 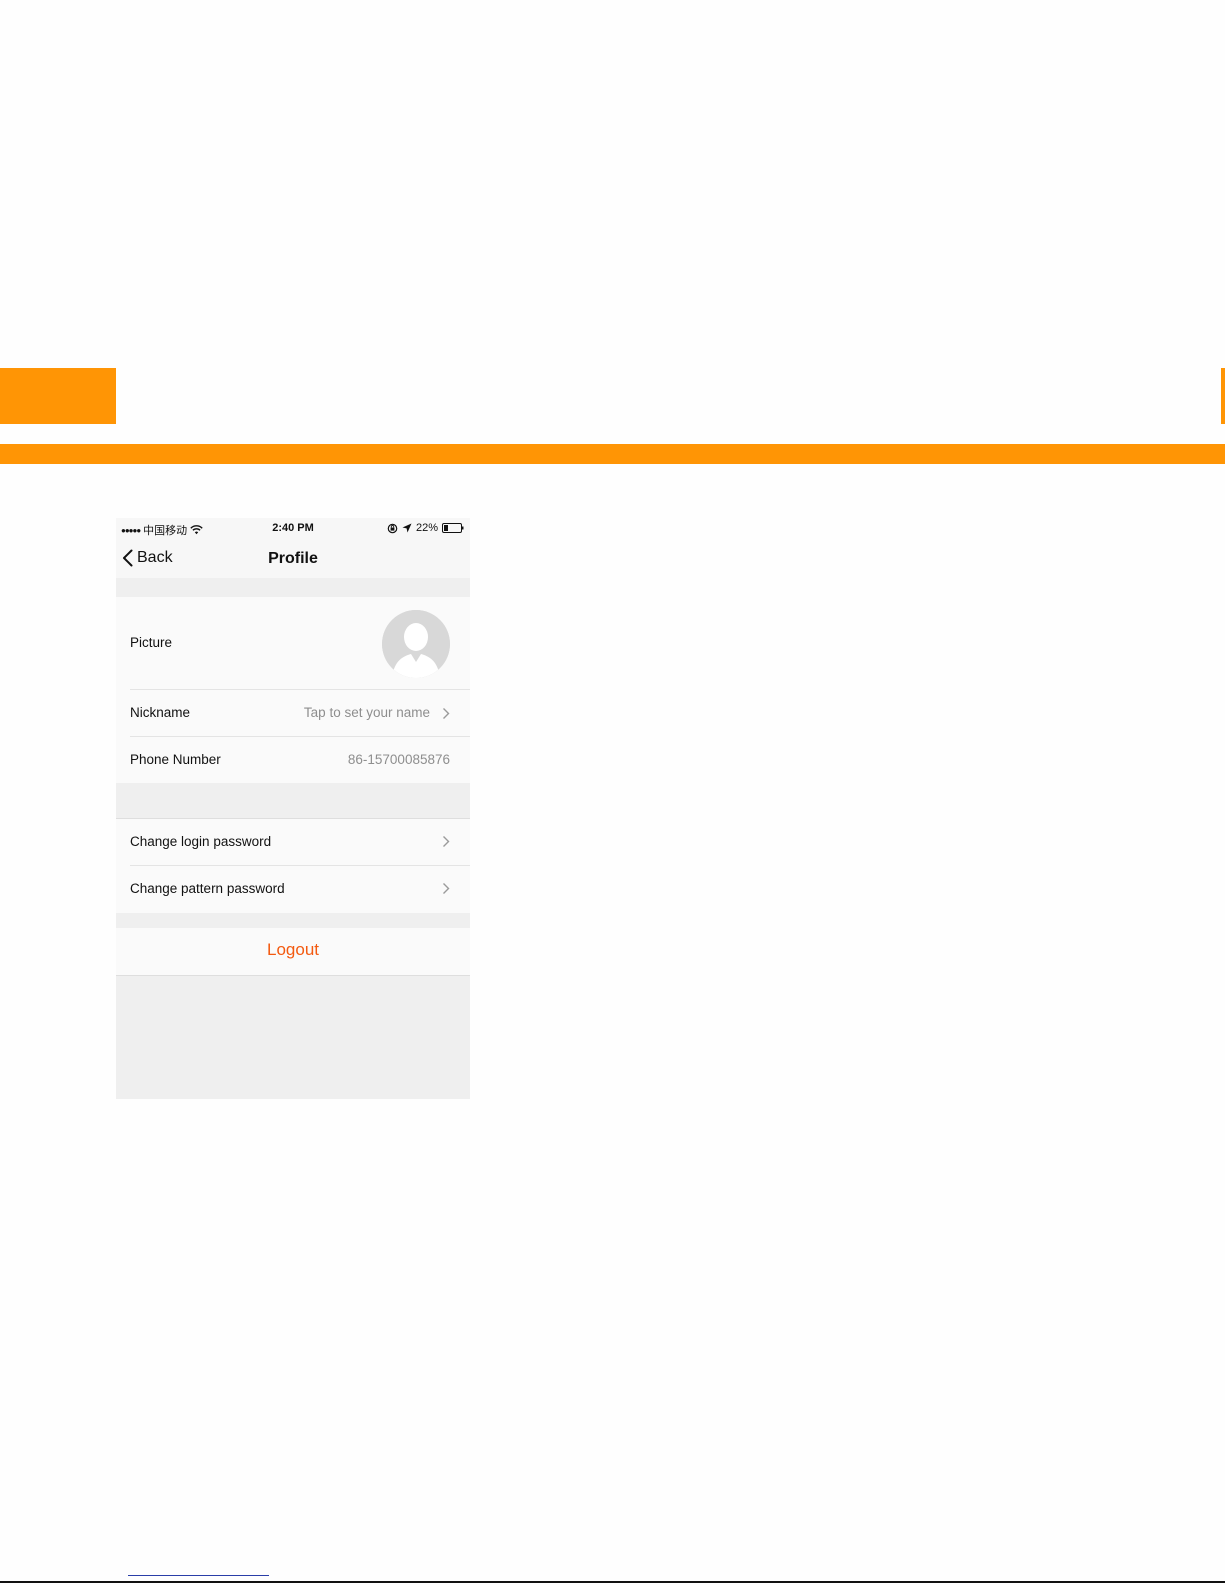 What do you see at coordinates (453, 528) in the screenshot?
I see `battery-icon` at bounding box center [453, 528].